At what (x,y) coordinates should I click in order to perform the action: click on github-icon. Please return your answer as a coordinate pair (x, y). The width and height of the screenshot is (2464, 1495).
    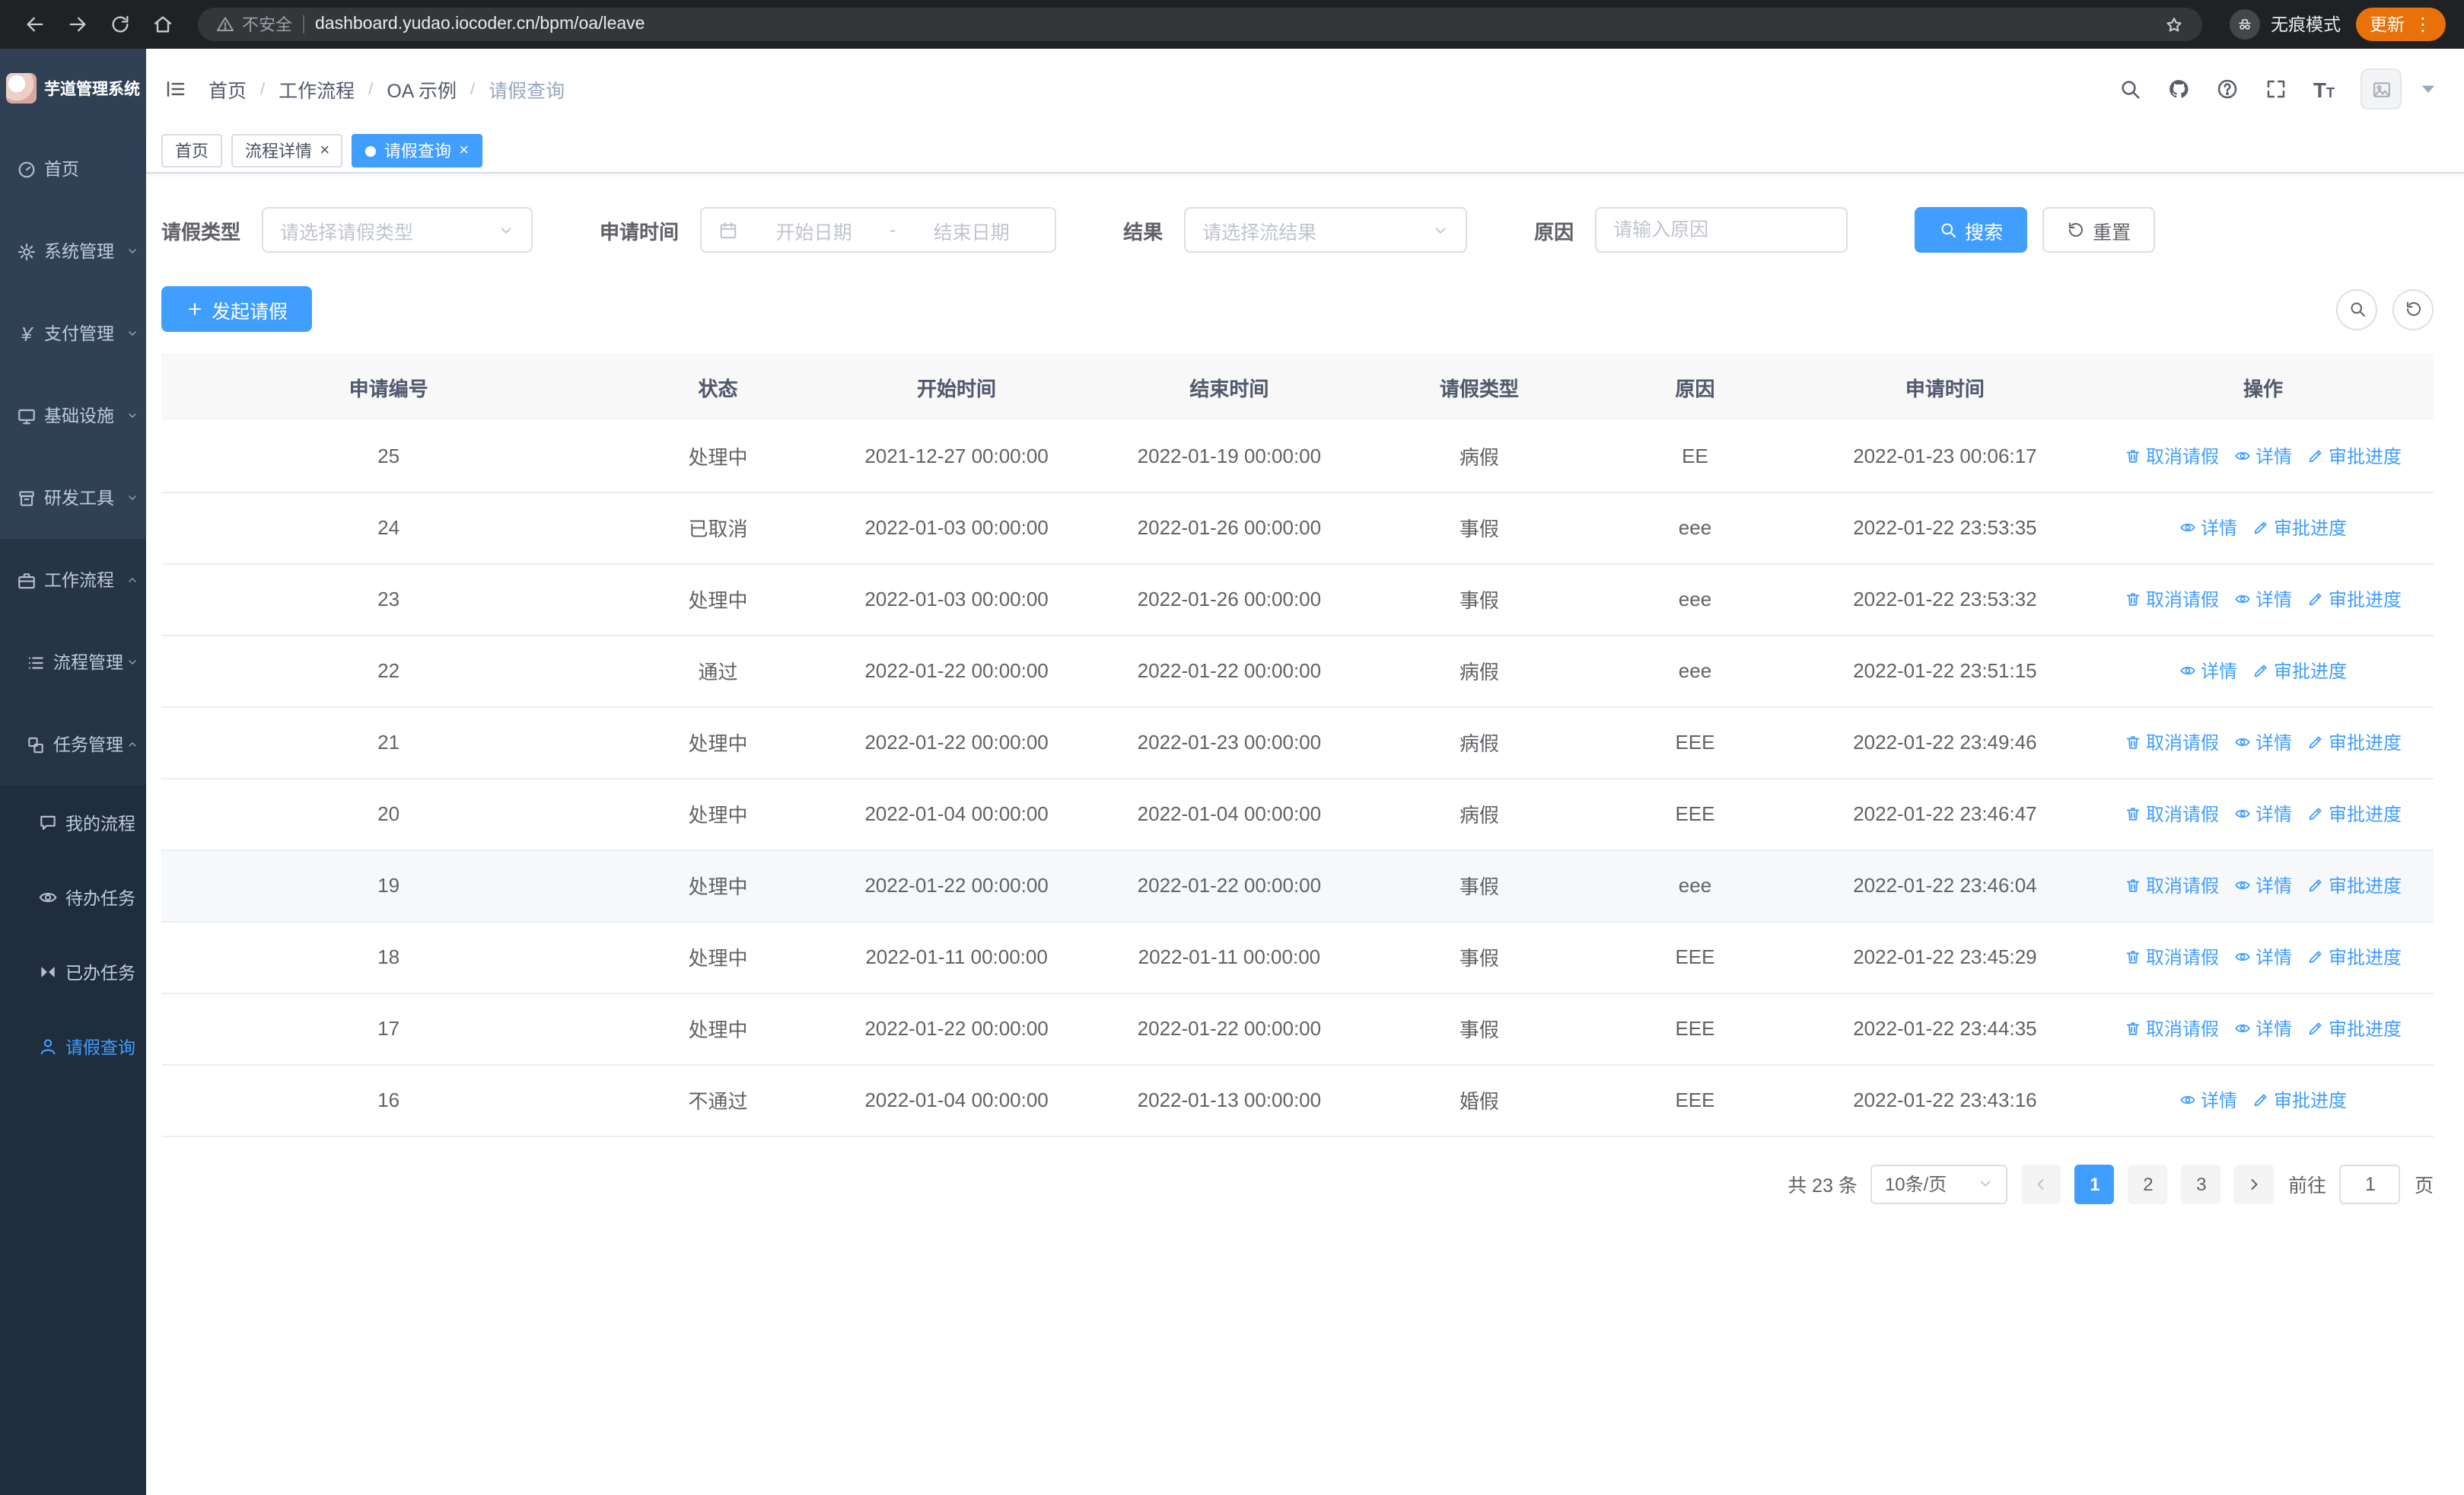
    Looking at the image, I should click on (2178, 89).